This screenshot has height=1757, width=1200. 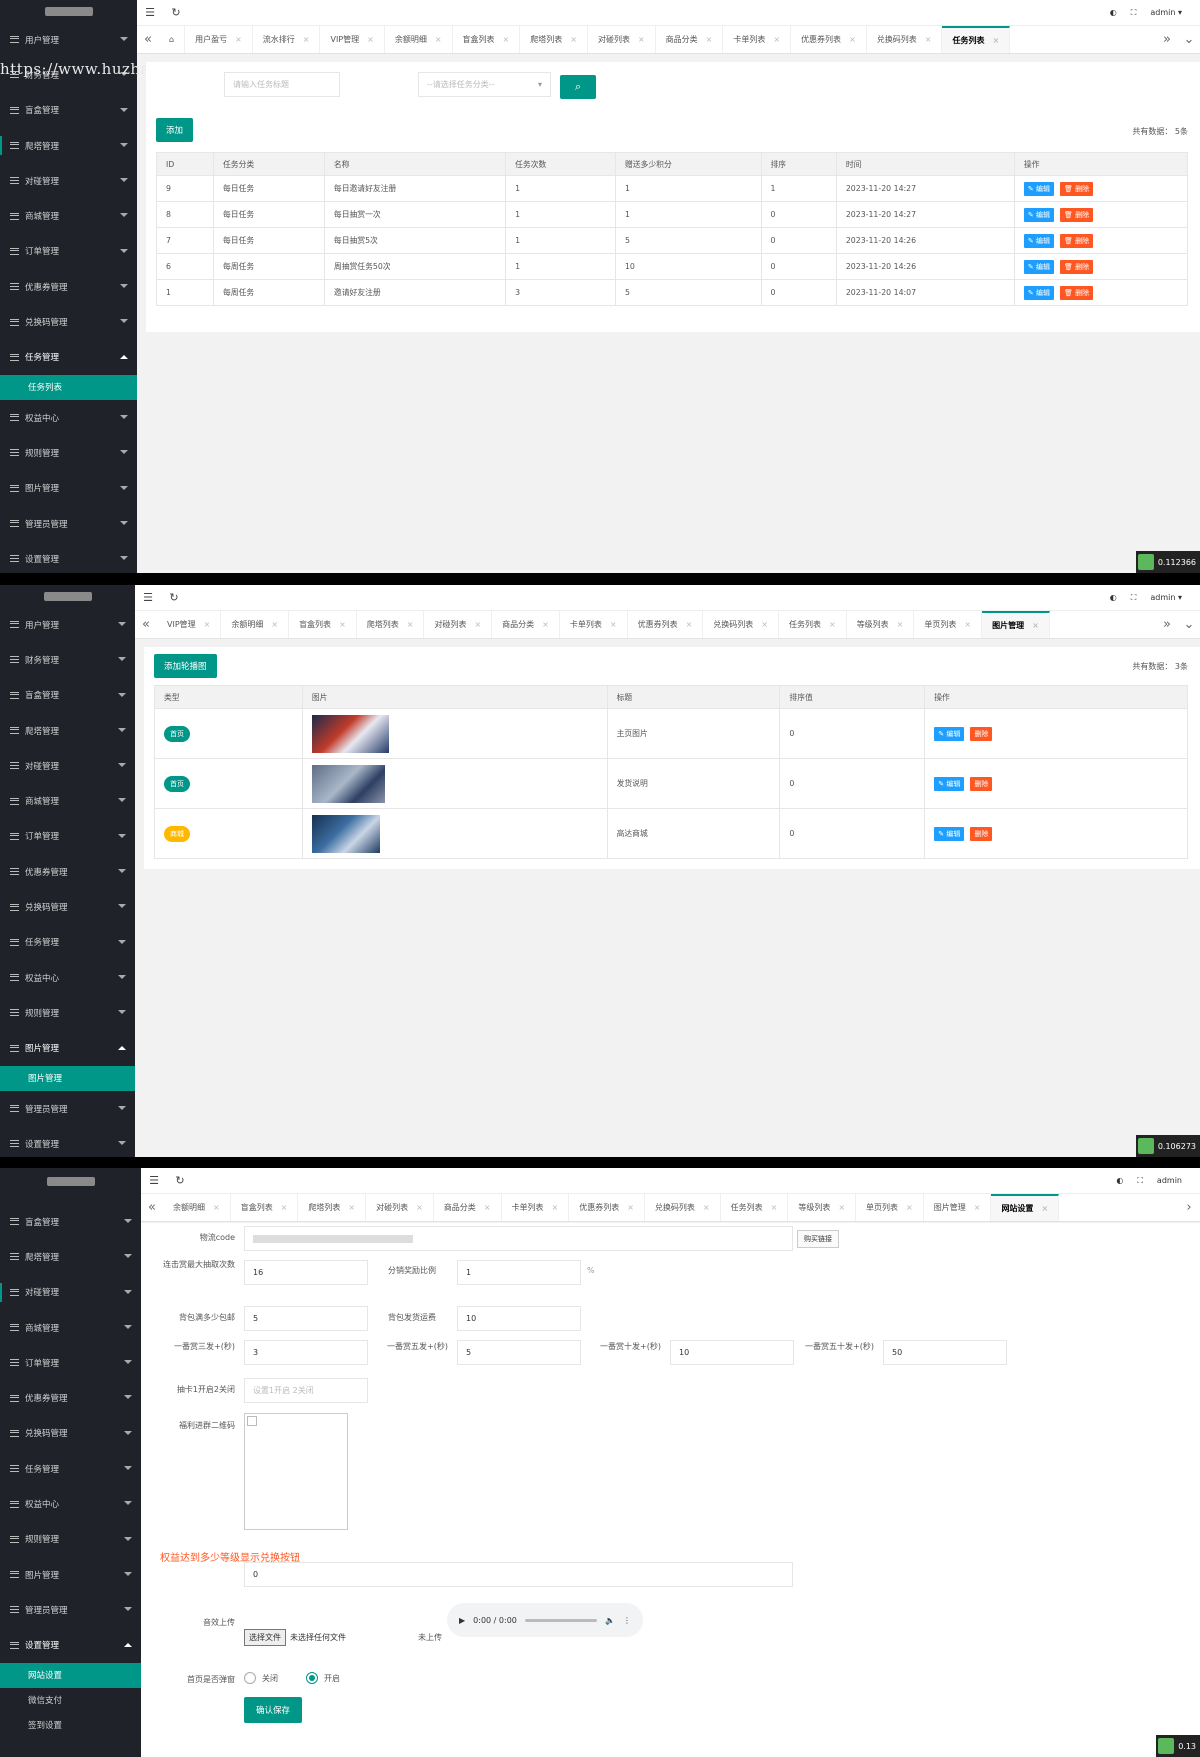 What do you see at coordinates (185, 666) in the screenshot?
I see `add-banner-button: 添加轮播图` at bounding box center [185, 666].